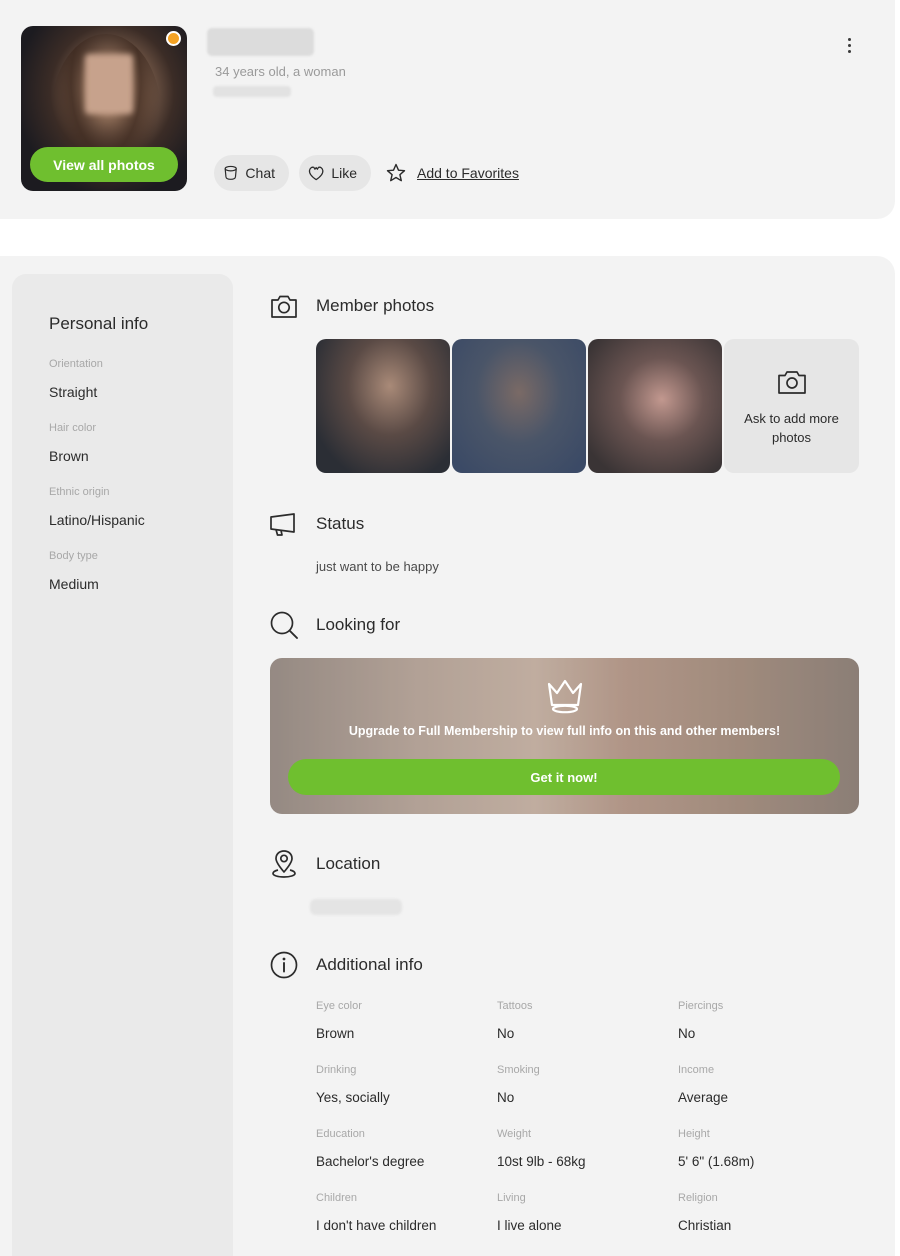 This screenshot has width=900, height=1256. I want to click on body-type-label: Body type, so click(73, 556).